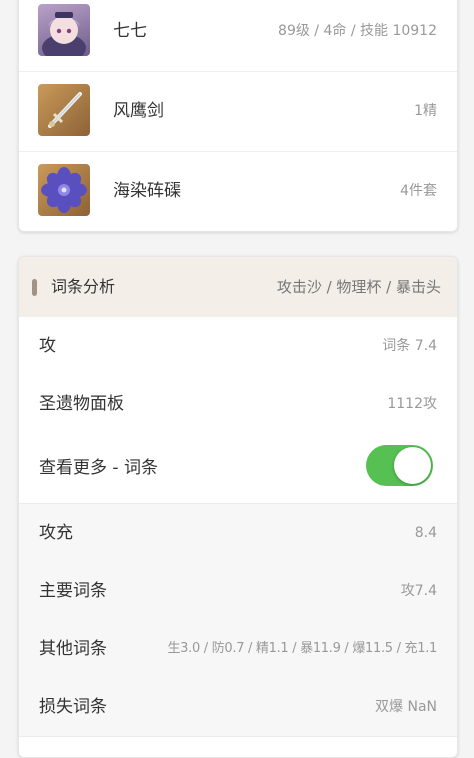  Describe the element at coordinates (425, 111) in the screenshot. I see `weapon-refinement: 1精` at that location.